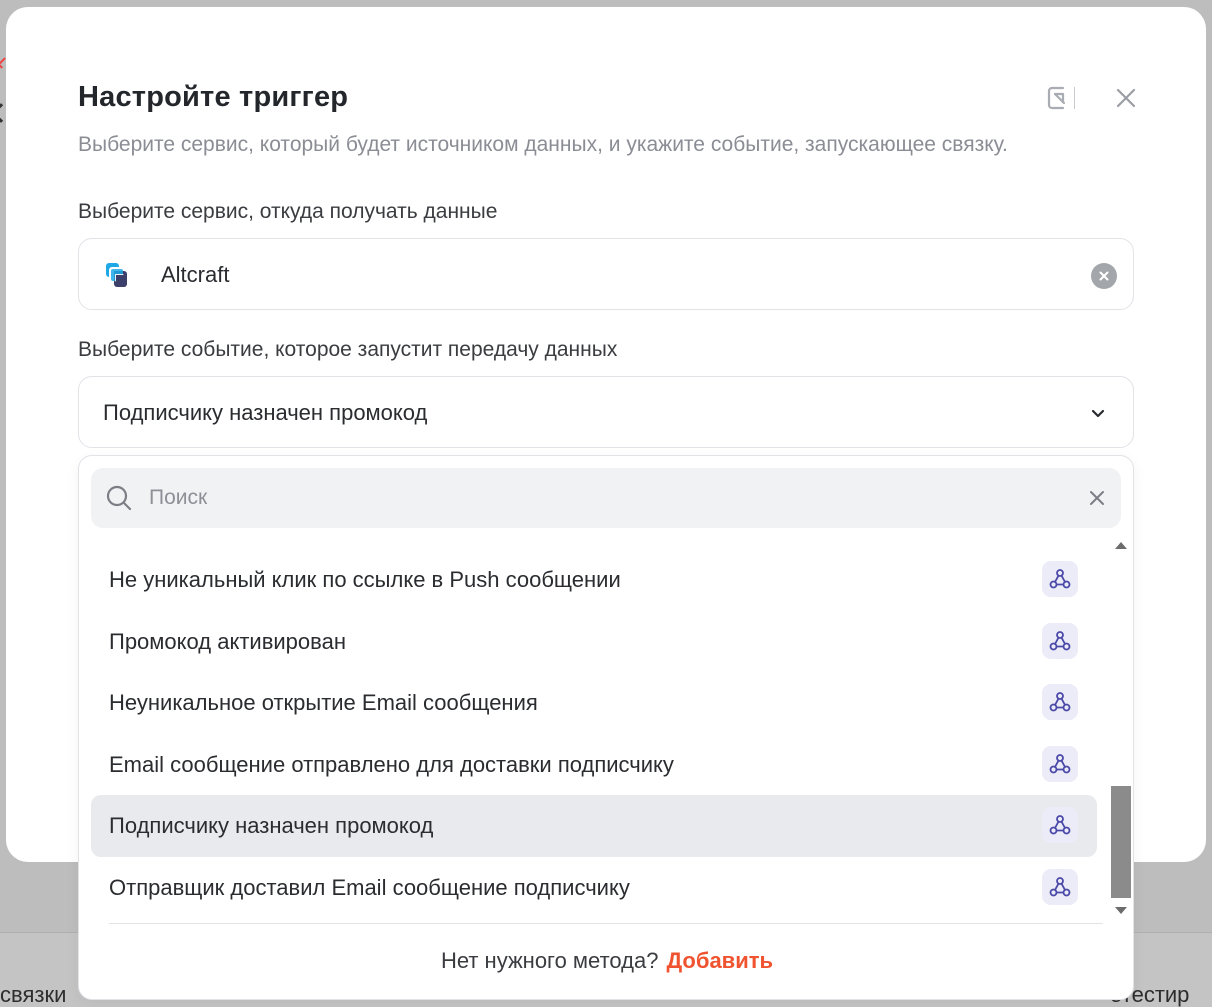  What do you see at coordinates (1059, 98) in the screenshot?
I see `collapse-arrow-icon` at bounding box center [1059, 98].